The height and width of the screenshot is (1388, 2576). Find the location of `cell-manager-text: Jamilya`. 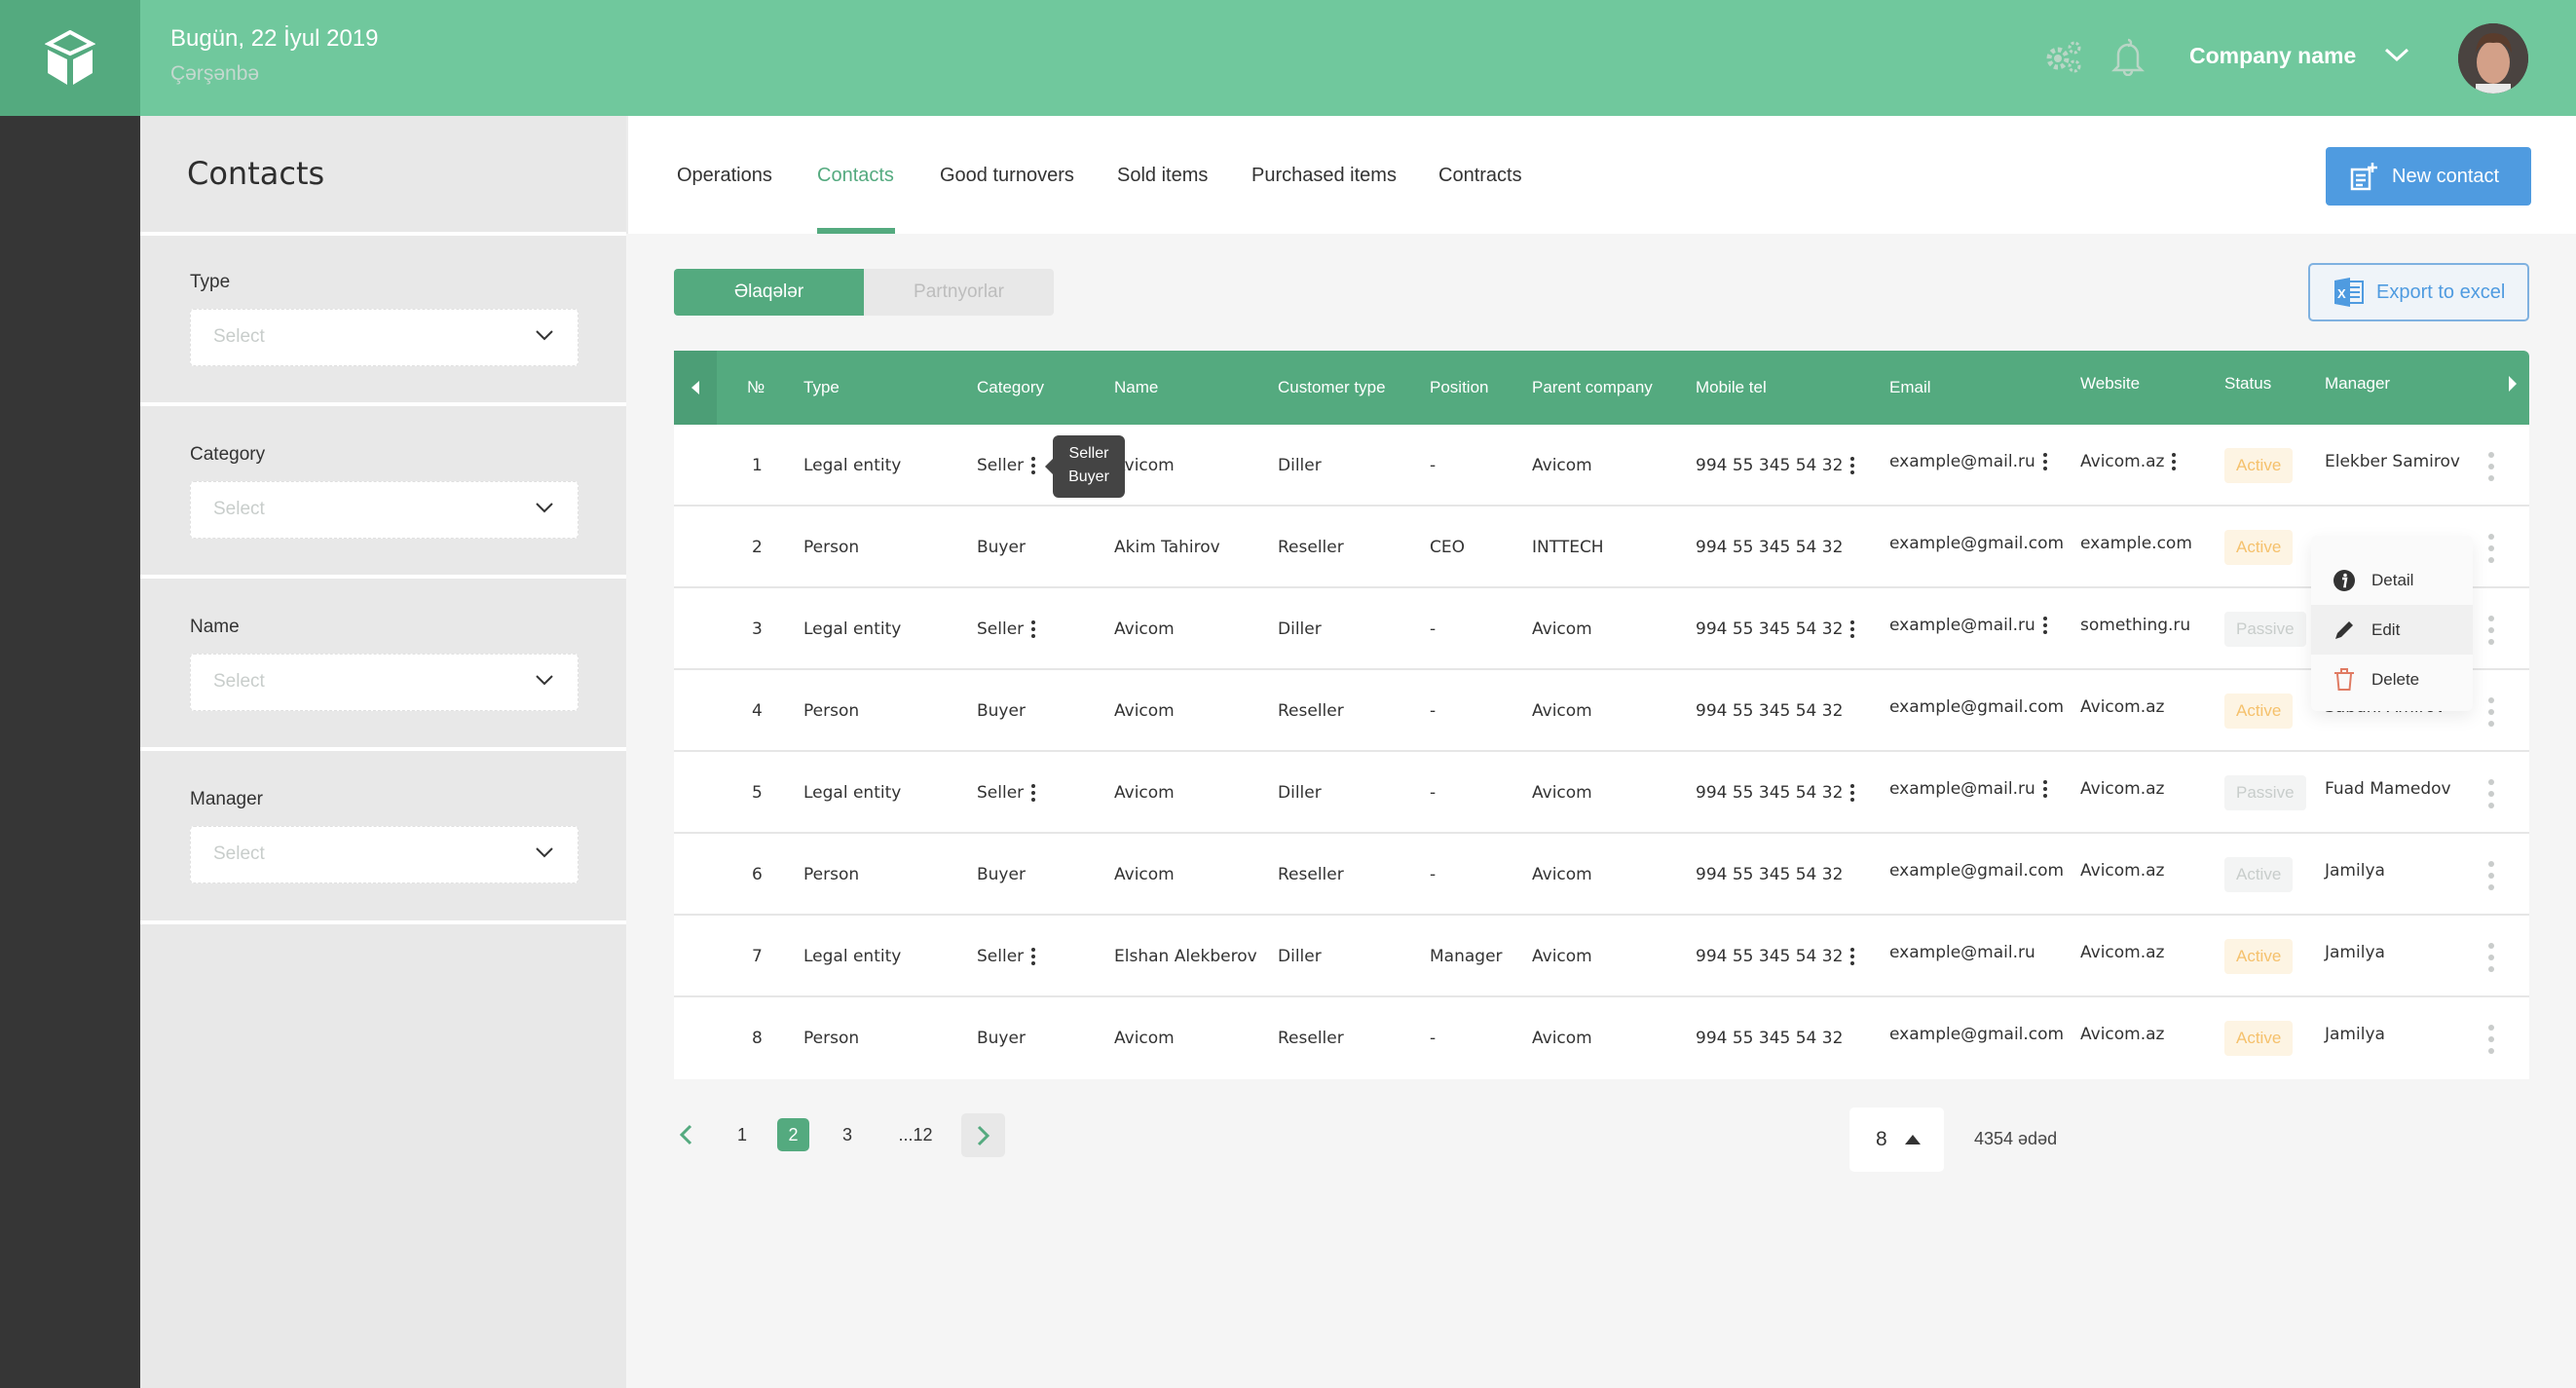

cell-manager-text: Jamilya is located at coordinates (2355, 871).